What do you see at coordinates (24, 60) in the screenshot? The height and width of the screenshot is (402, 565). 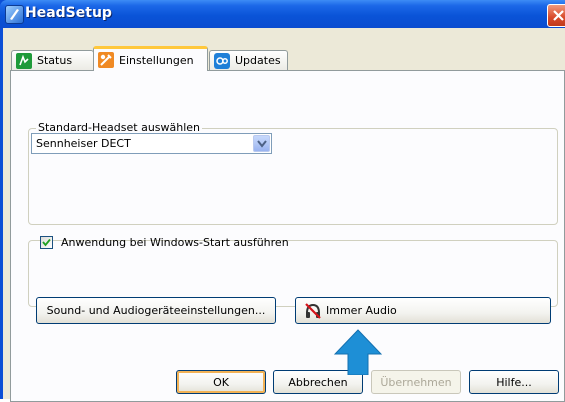 I see `status-icon` at bounding box center [24, 60].